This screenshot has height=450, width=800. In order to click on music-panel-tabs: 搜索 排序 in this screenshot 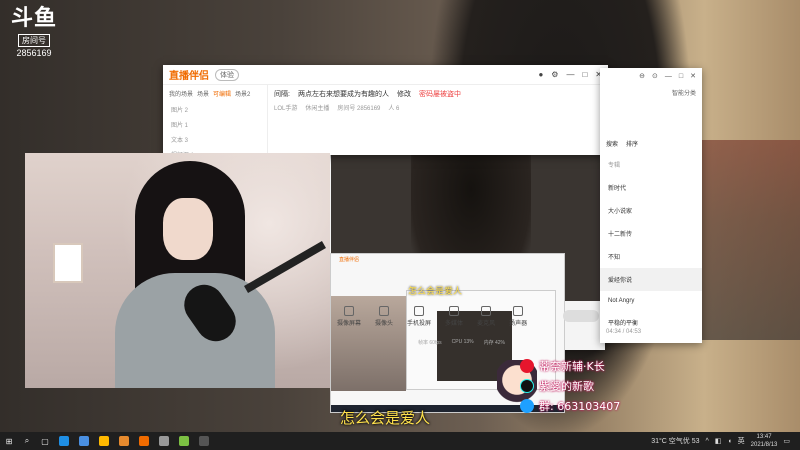, I will do `click(651, 143)`.